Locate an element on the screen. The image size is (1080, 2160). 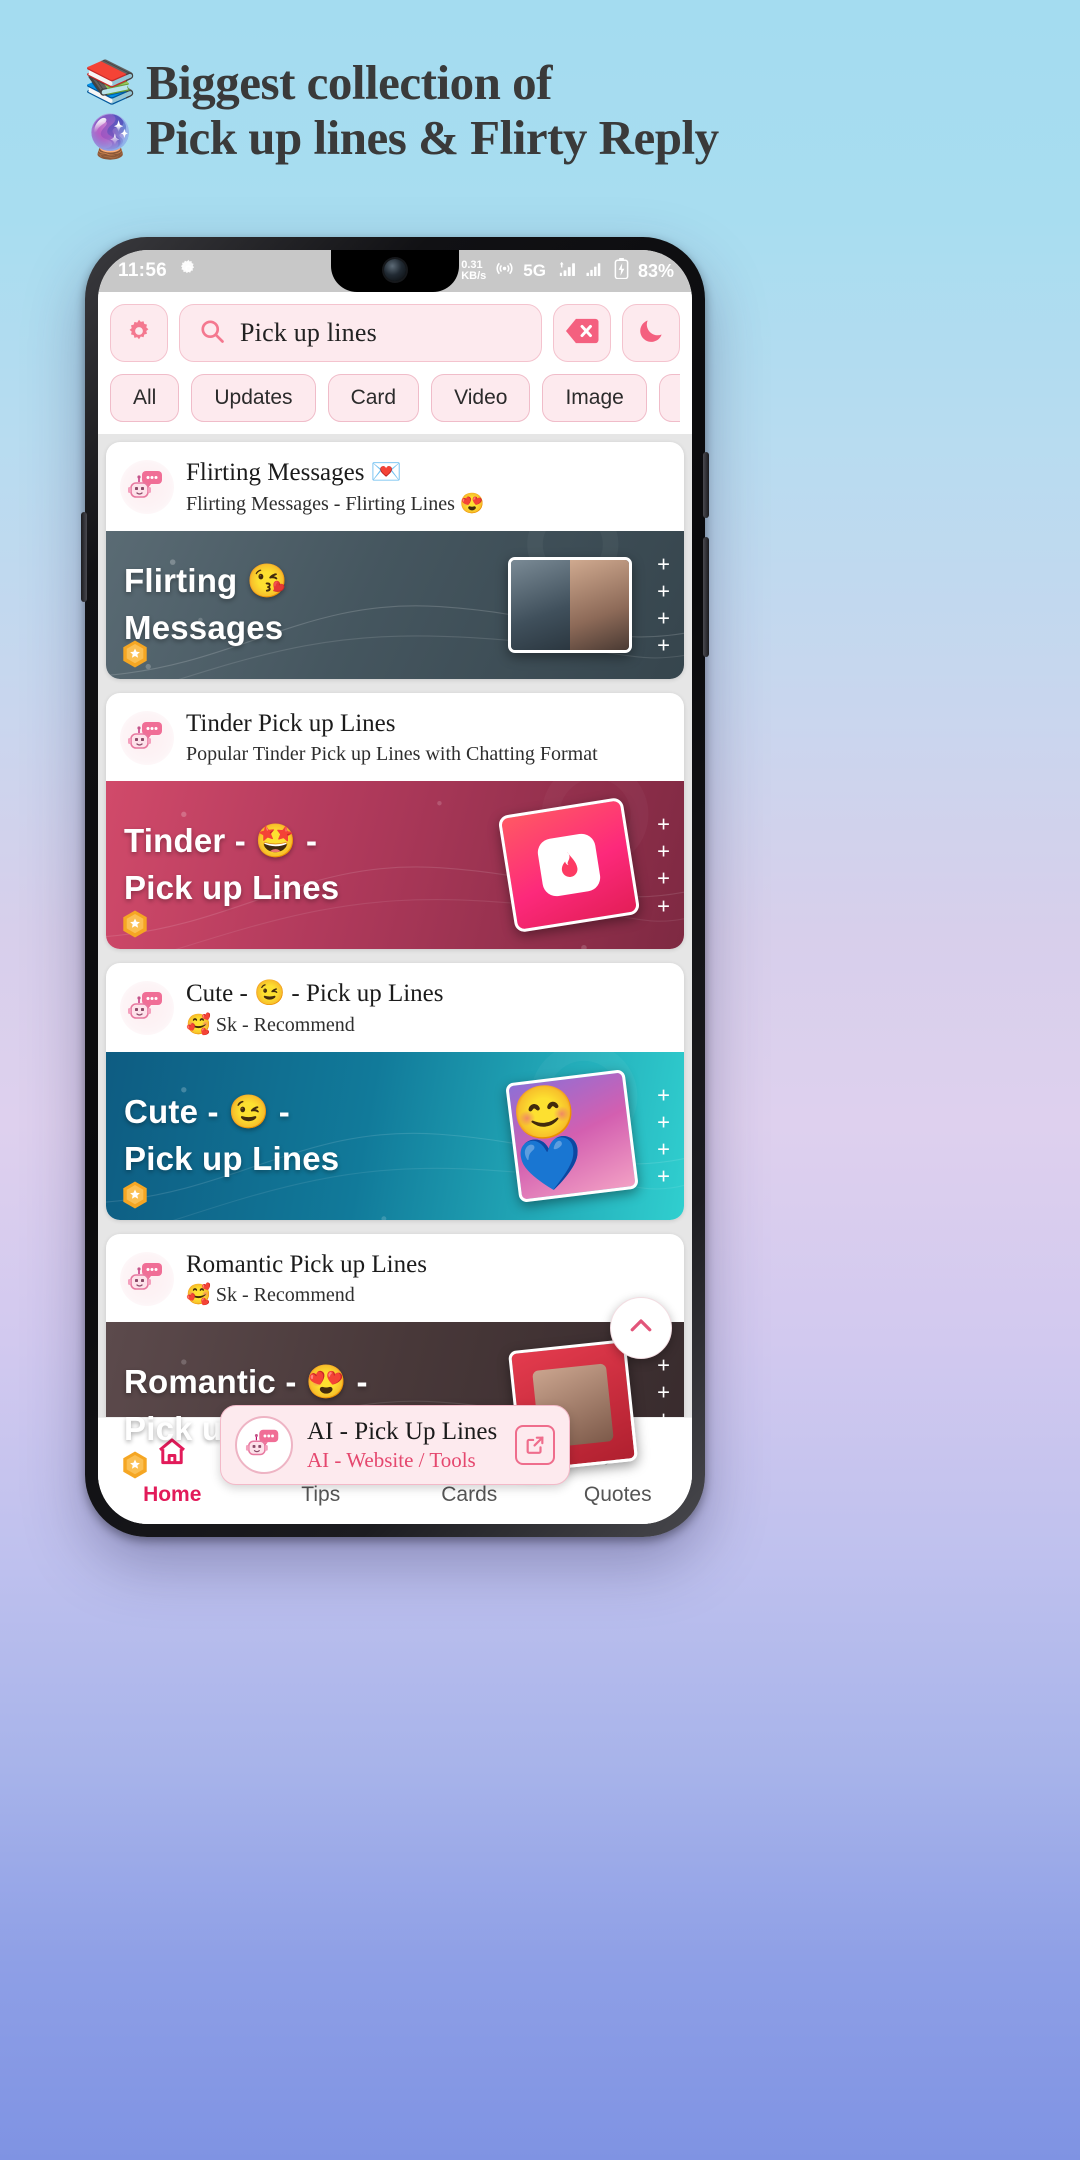
card-banner: Flirting 😘 Messages + + + + is located at coordinates (395, 604).